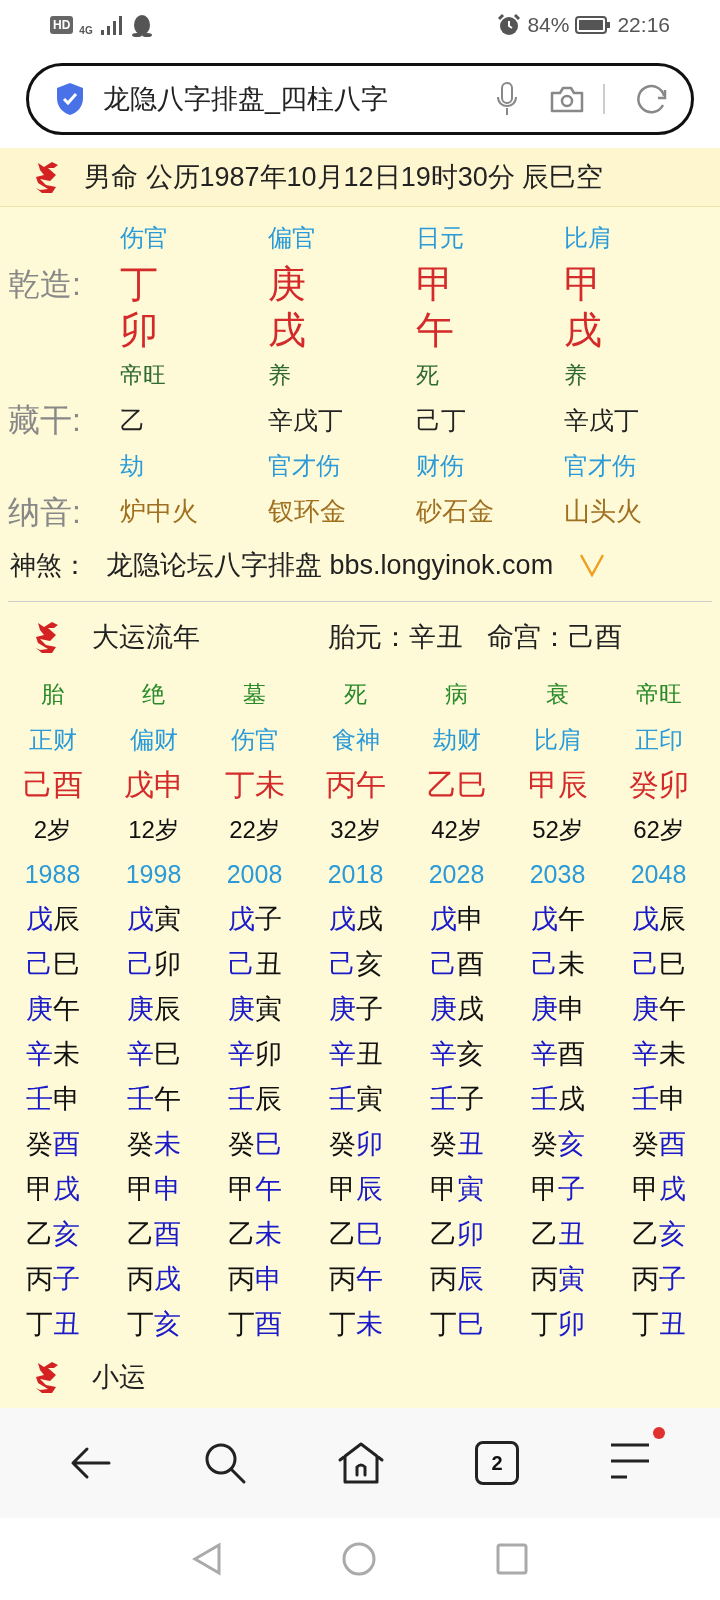  Describe the element at coordinates (344, 177) in the screenshot. I see `birth-info: 男命 公历1987年10月12日19时30分 辰巳空` at that location.